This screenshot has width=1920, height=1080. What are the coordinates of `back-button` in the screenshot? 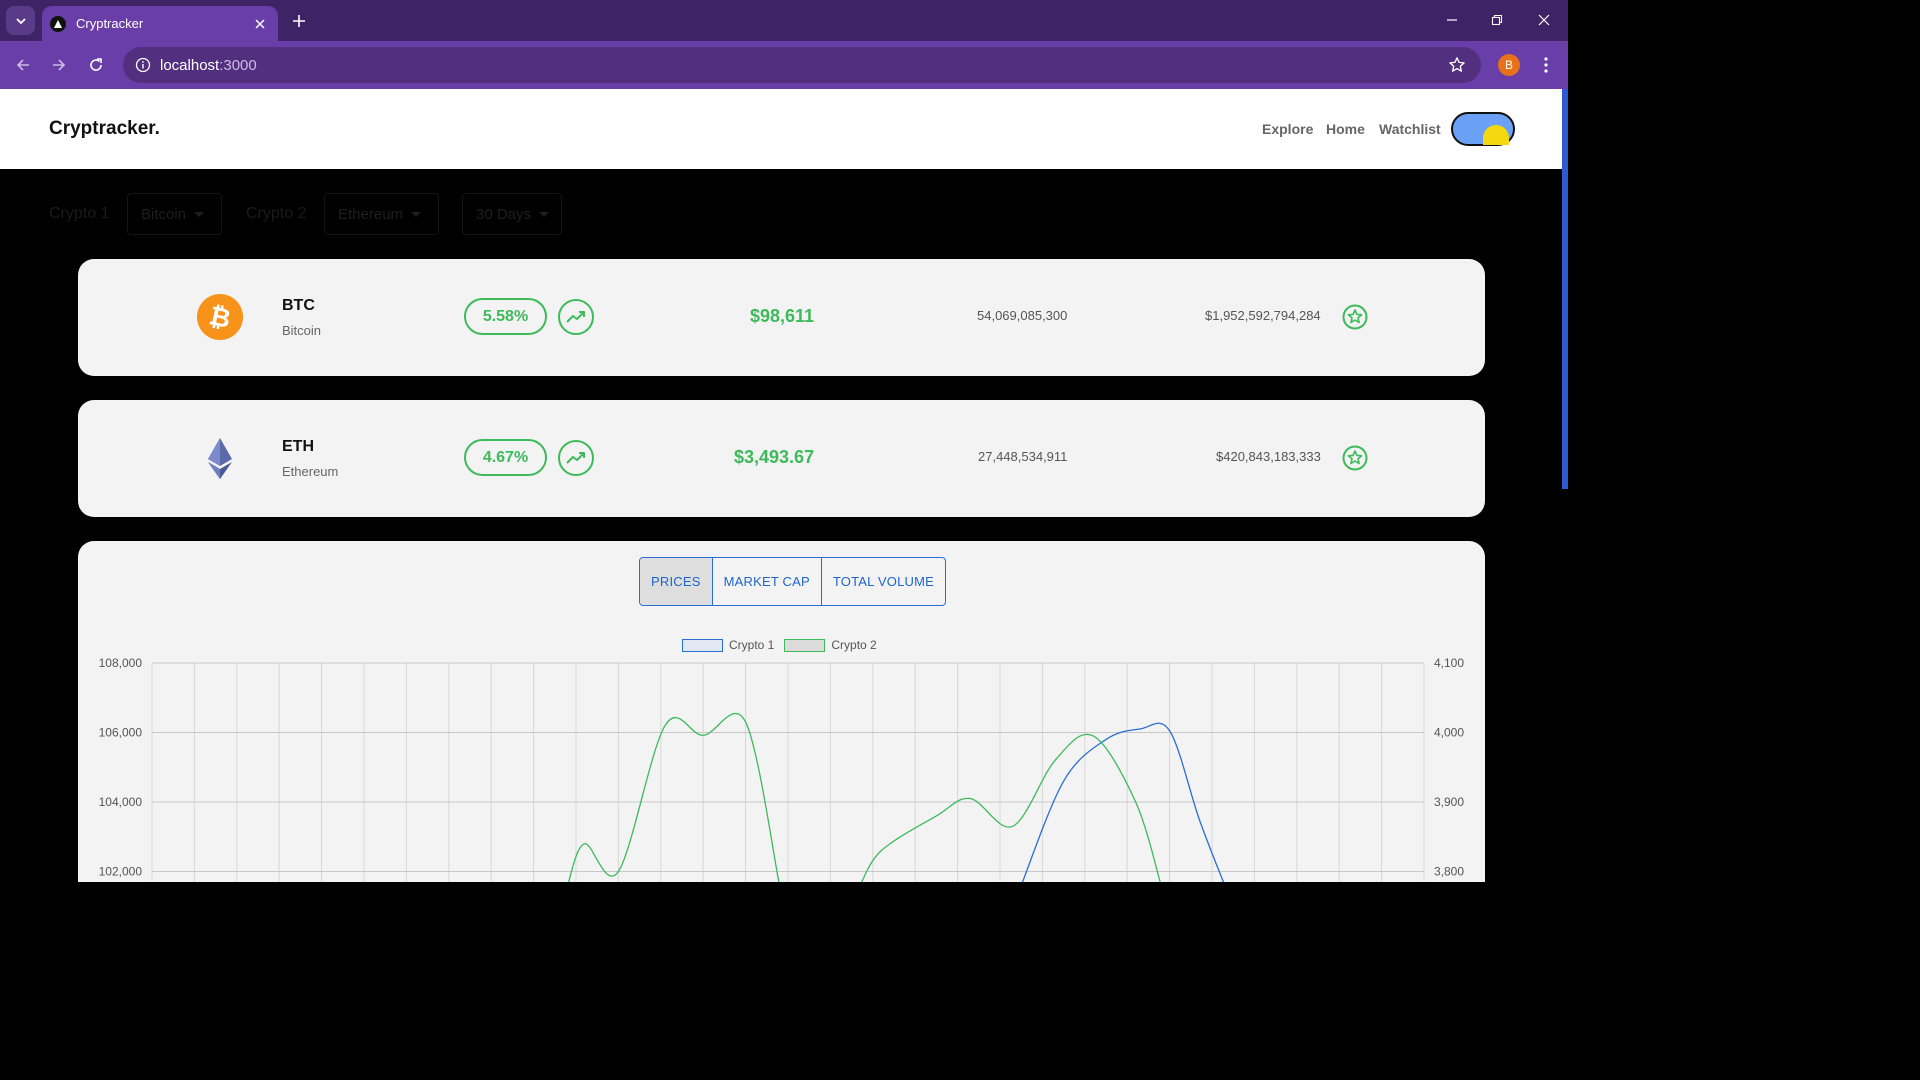 It's located at (23, 65).